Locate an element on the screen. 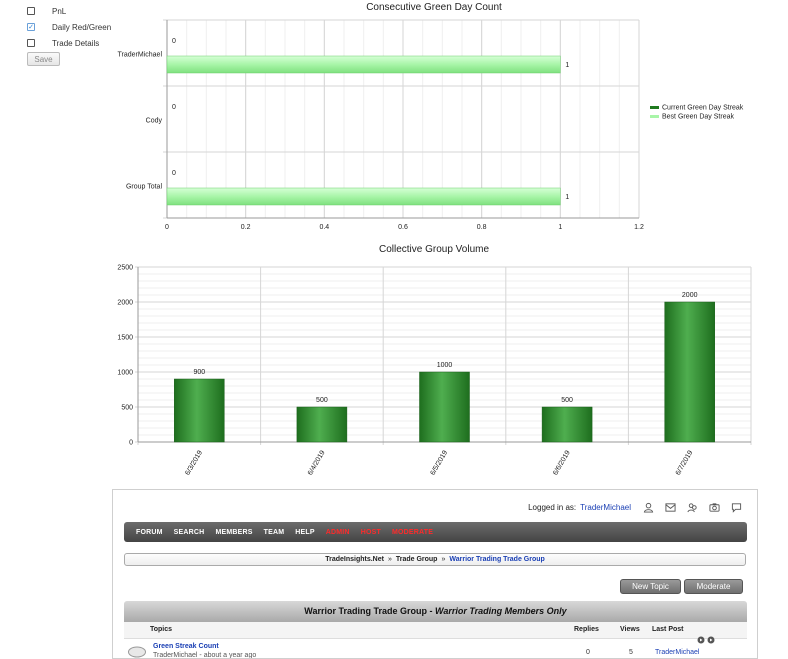  x-tick-label: 0.4 is located at coordinates (324, 227).